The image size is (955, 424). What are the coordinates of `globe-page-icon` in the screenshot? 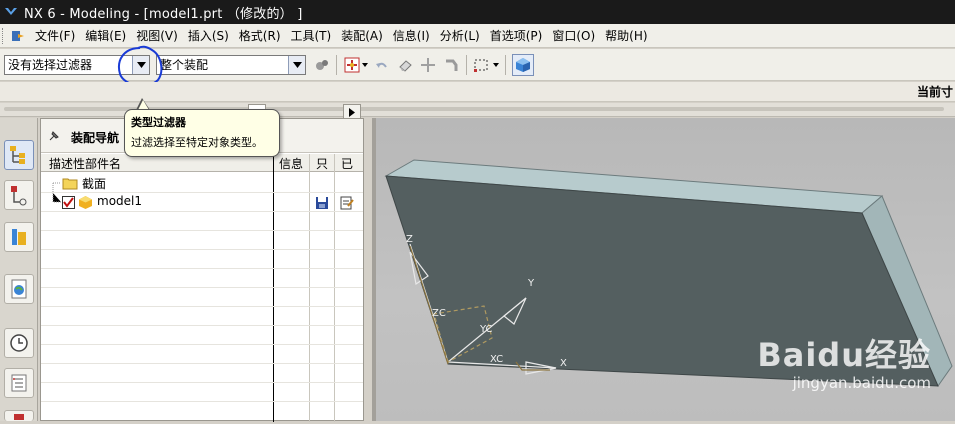 It's located at (19, 289).